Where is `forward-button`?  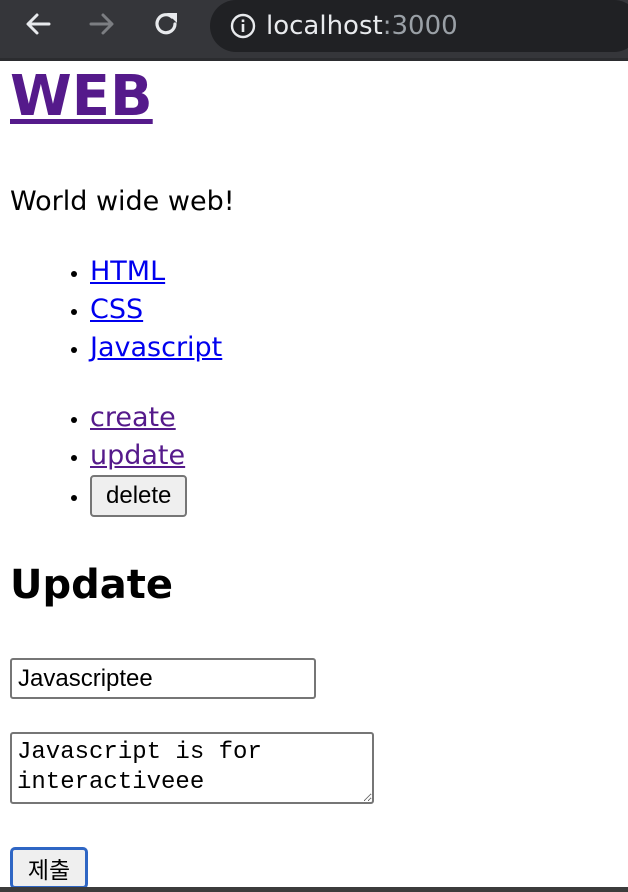 forward-button is located at coordinates (102, 24).